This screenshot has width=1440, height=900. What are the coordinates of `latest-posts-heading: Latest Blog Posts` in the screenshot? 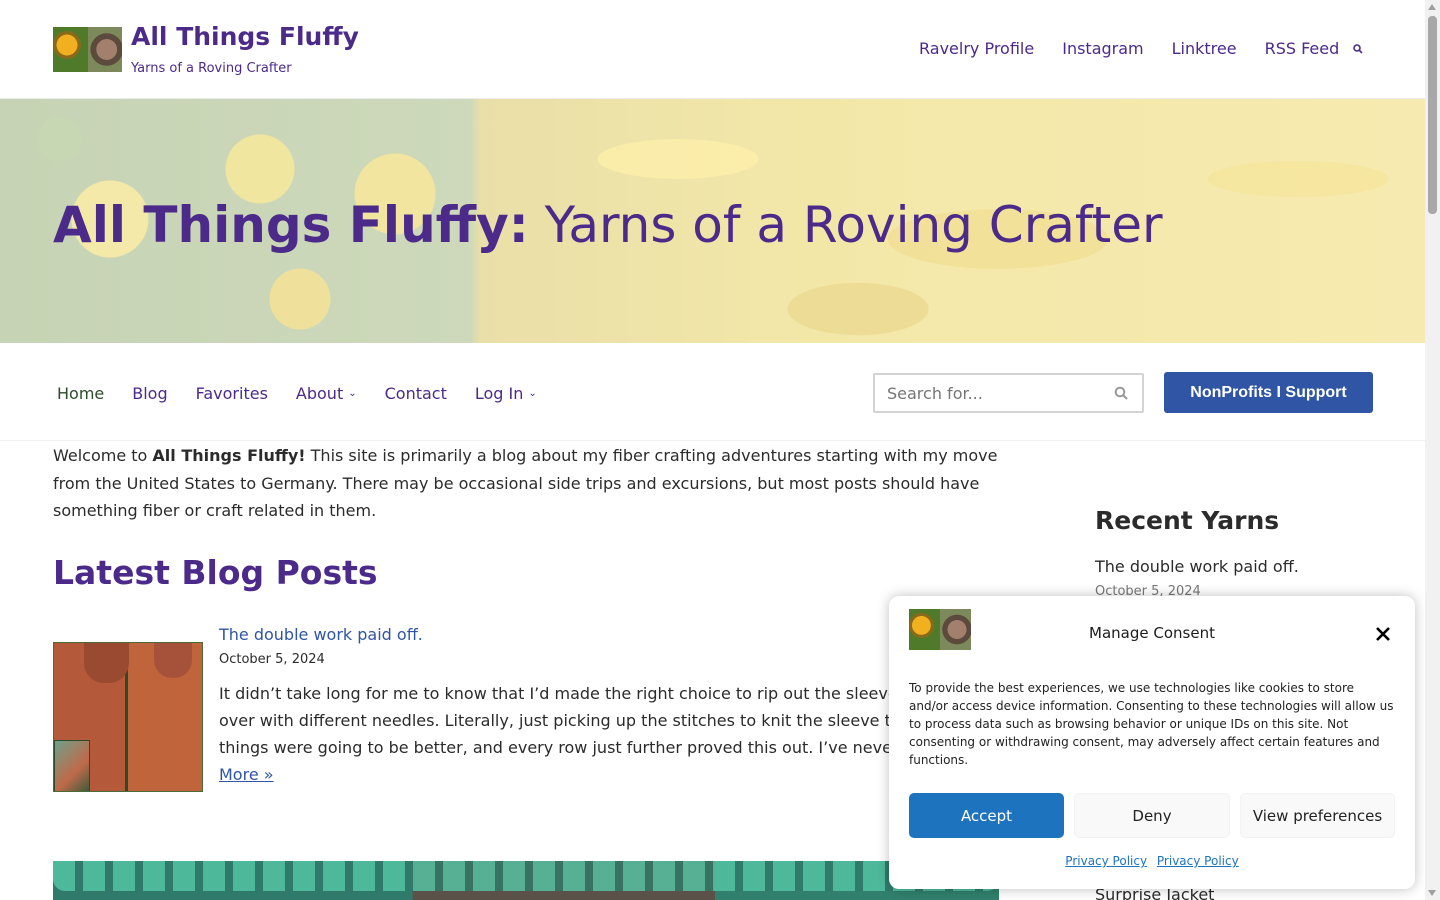 It's located at (215, 572).